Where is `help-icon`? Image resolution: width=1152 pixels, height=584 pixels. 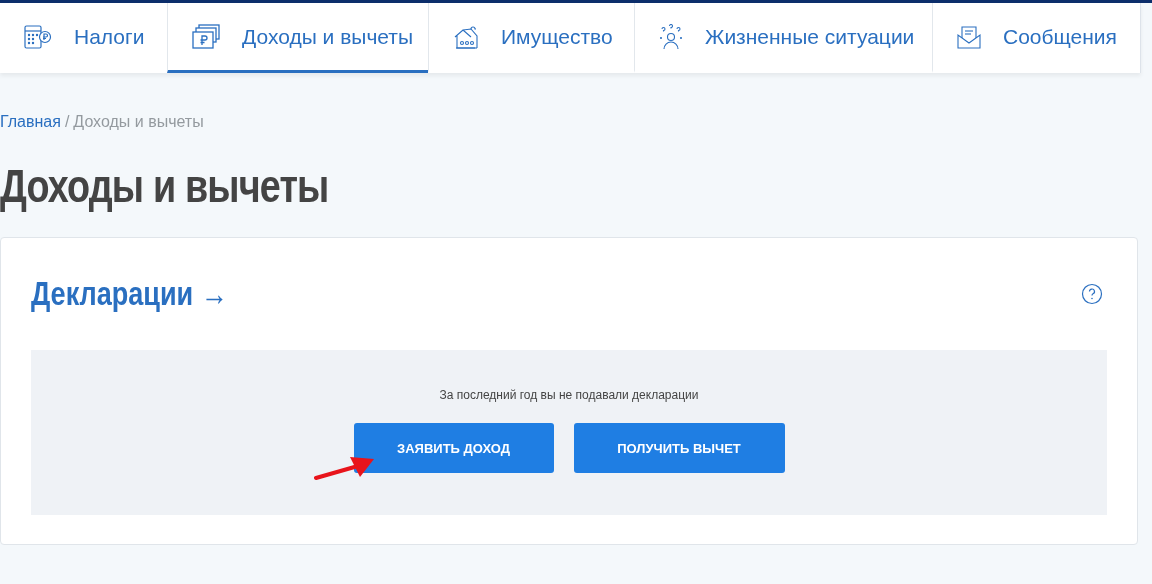 help-icon is located at coordinates (1092, 294).